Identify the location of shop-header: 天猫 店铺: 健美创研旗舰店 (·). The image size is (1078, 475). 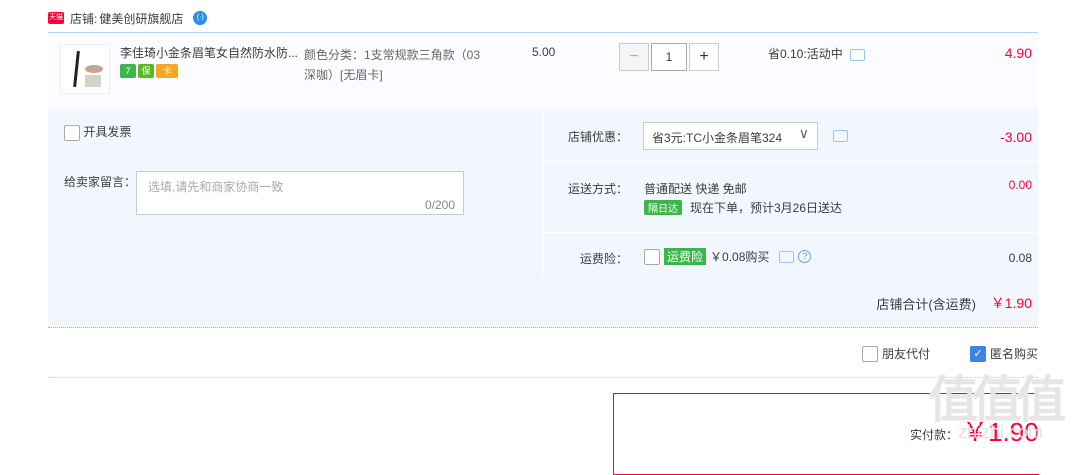
(128, 18).